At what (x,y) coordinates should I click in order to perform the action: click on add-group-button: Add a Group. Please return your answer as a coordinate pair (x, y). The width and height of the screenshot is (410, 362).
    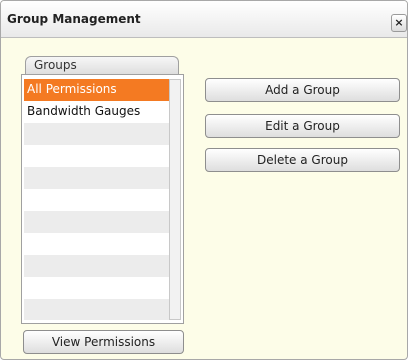
    Looking at the image, I should click on (302, 90).